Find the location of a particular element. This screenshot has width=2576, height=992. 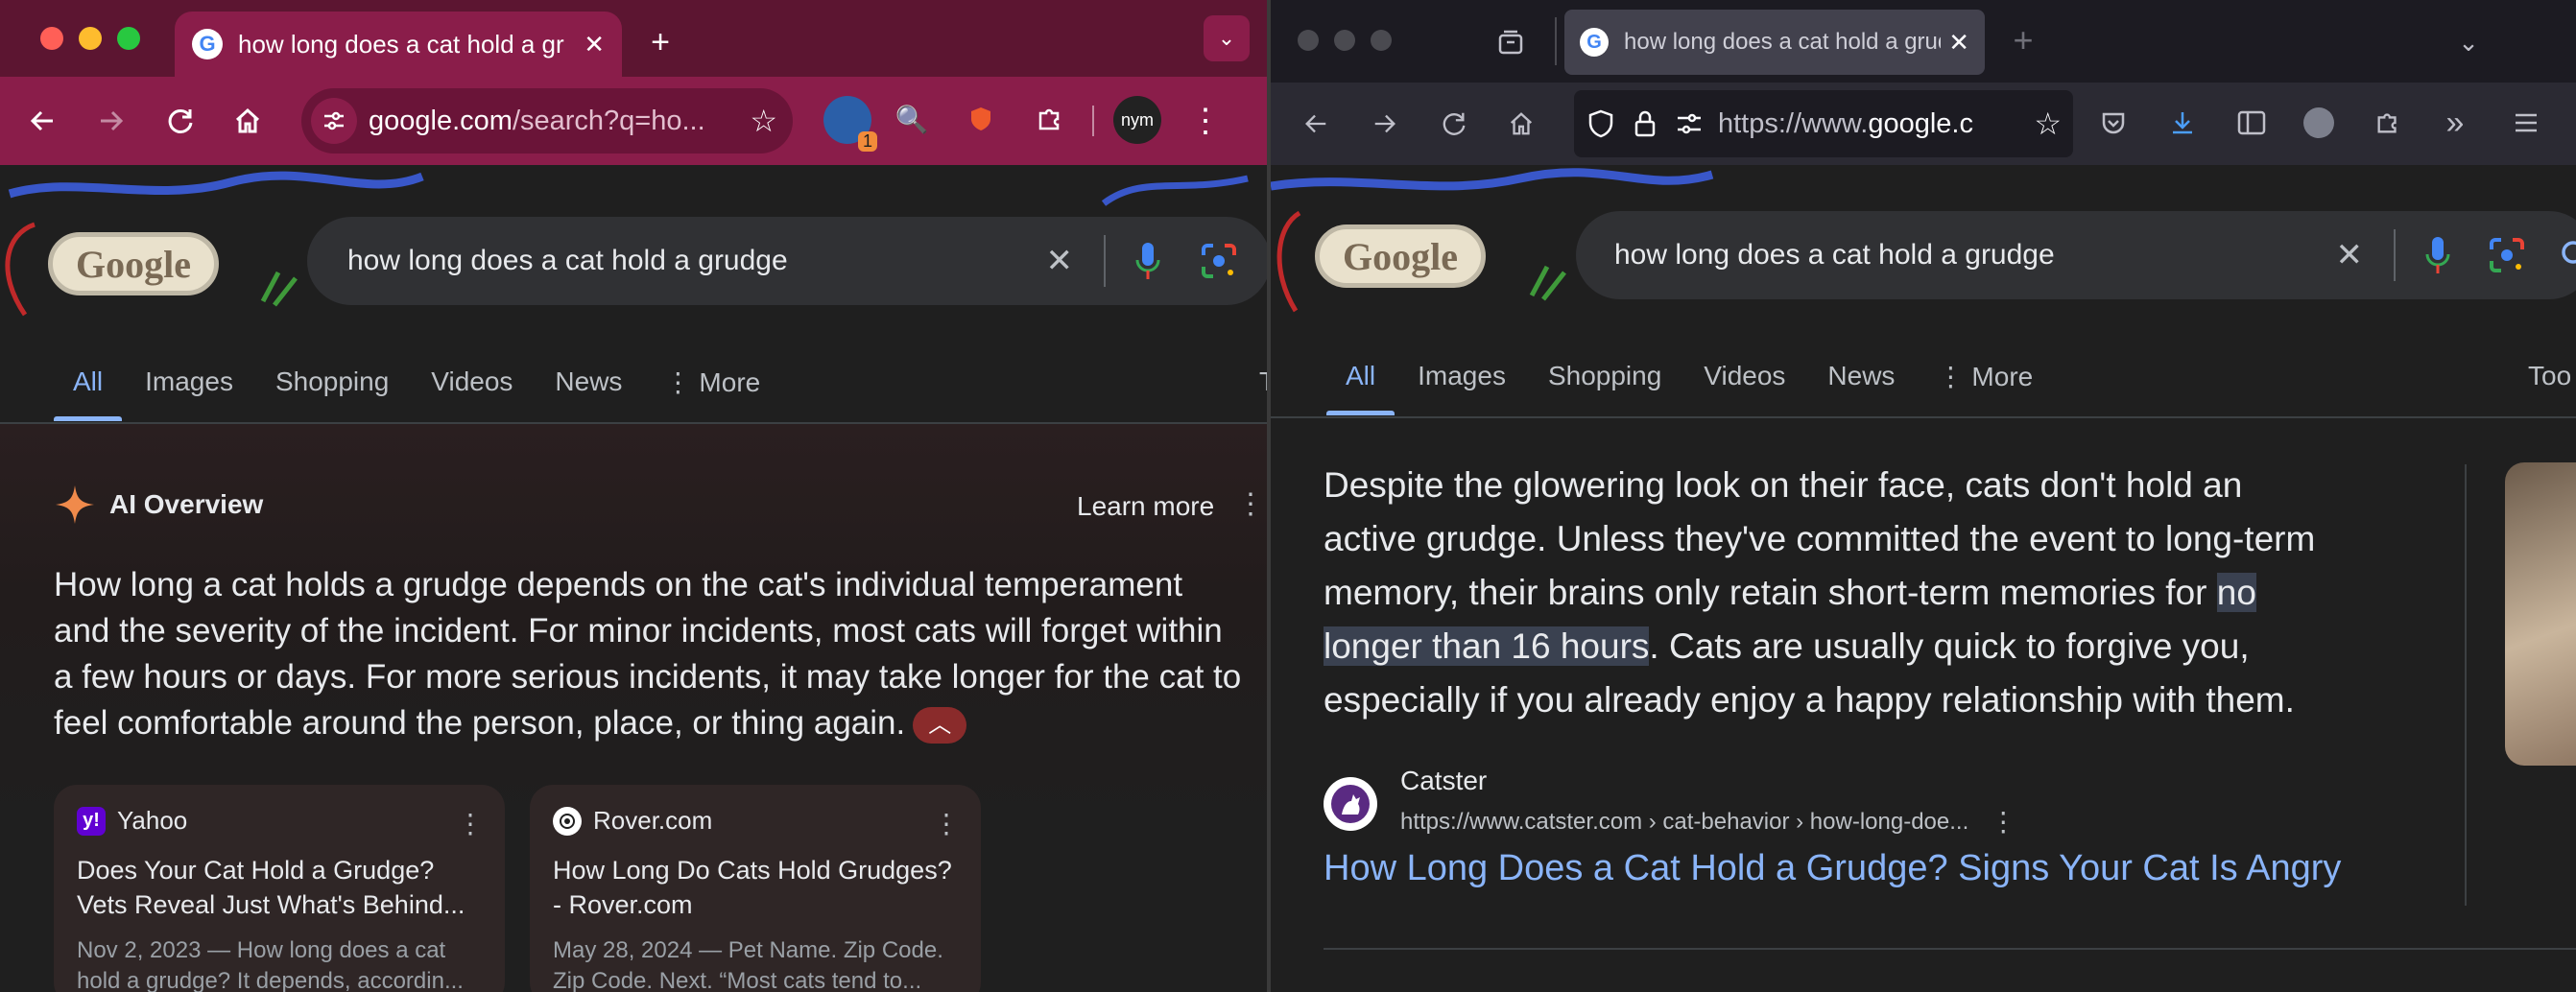

chrome-tab-strip: G how long does a cat hold a gr ✕ + ⌄ is located at coordinates (633, 38).